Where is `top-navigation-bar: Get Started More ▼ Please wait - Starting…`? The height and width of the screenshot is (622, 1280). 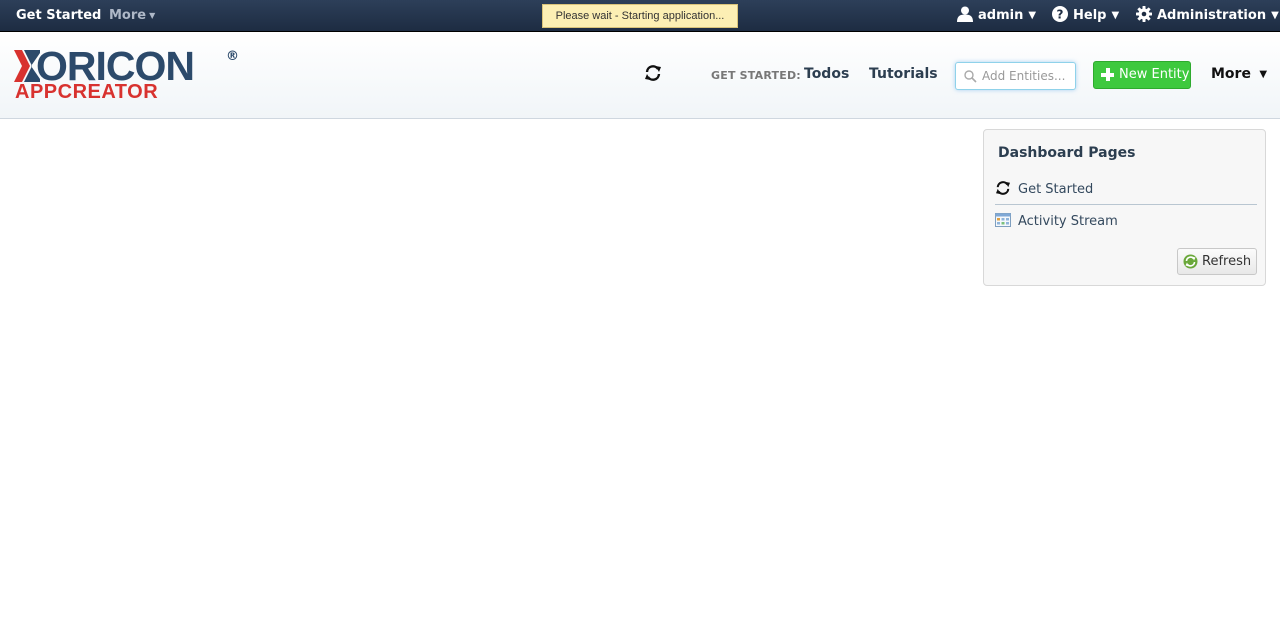
top-navigation-bar: Get Started More ▼ Please wait - Starting… is located at coordinates (640, 16).